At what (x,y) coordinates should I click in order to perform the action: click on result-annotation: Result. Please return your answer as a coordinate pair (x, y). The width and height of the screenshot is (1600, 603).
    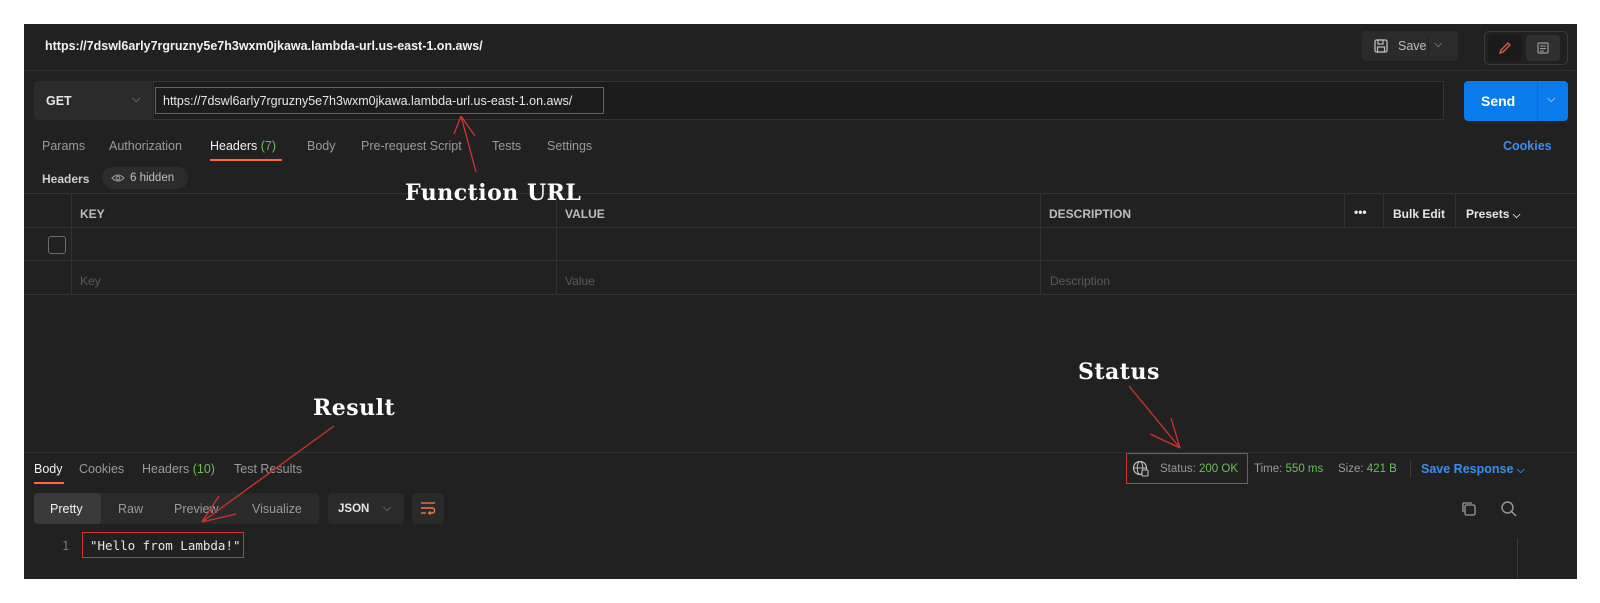
    Looking at the image, I should click on (354, 408).